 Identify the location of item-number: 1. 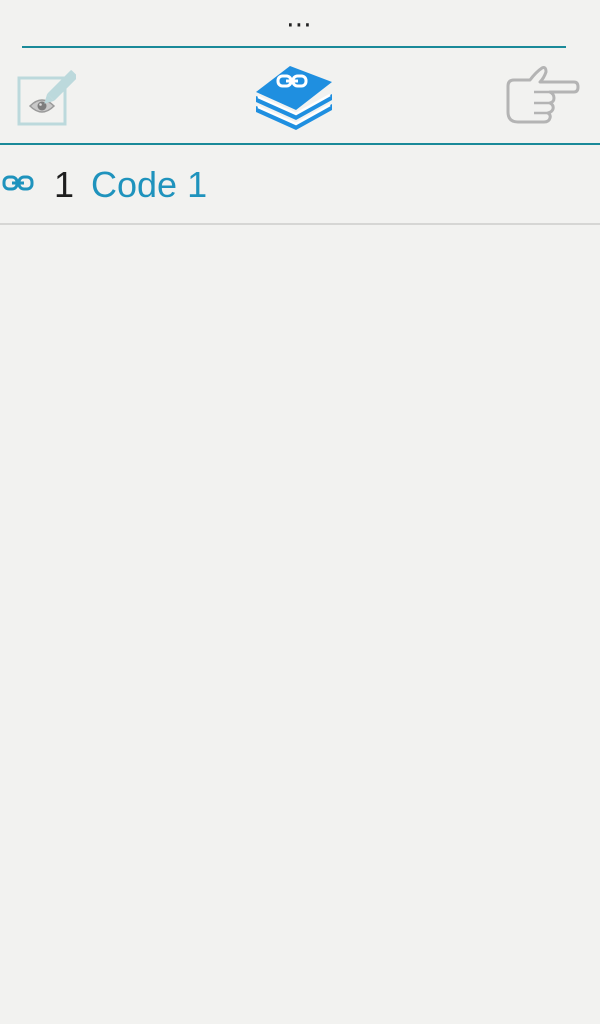
(64, 184).